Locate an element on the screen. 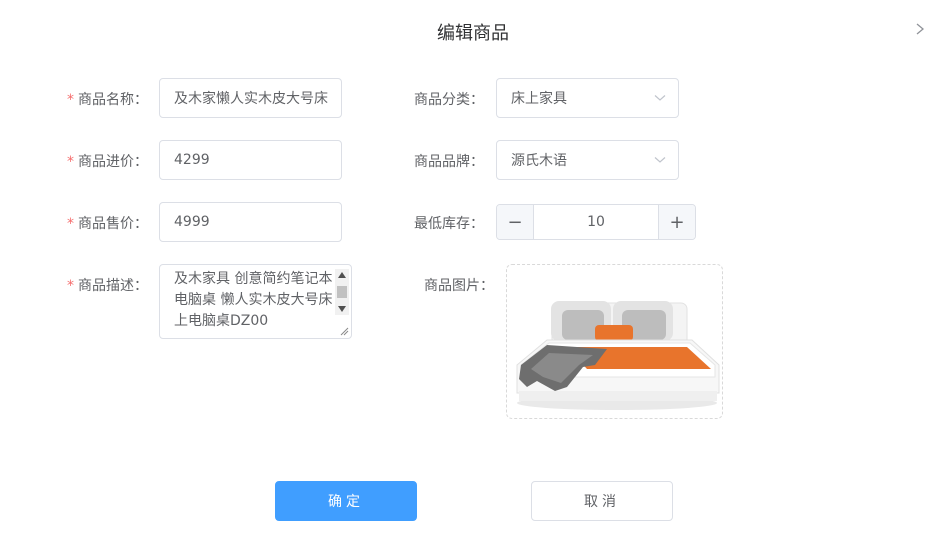  cost-price-label-text: 商品进价： is located at coordinates (113, 162).